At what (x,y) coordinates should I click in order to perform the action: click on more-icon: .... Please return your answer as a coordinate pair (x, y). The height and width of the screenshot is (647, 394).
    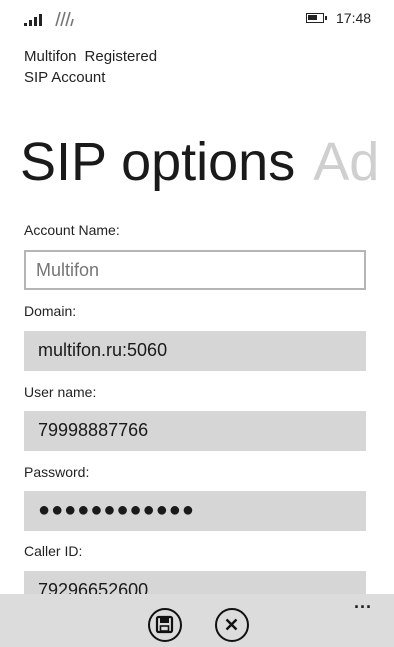
    Looking at the image, I should click on (363, 602).